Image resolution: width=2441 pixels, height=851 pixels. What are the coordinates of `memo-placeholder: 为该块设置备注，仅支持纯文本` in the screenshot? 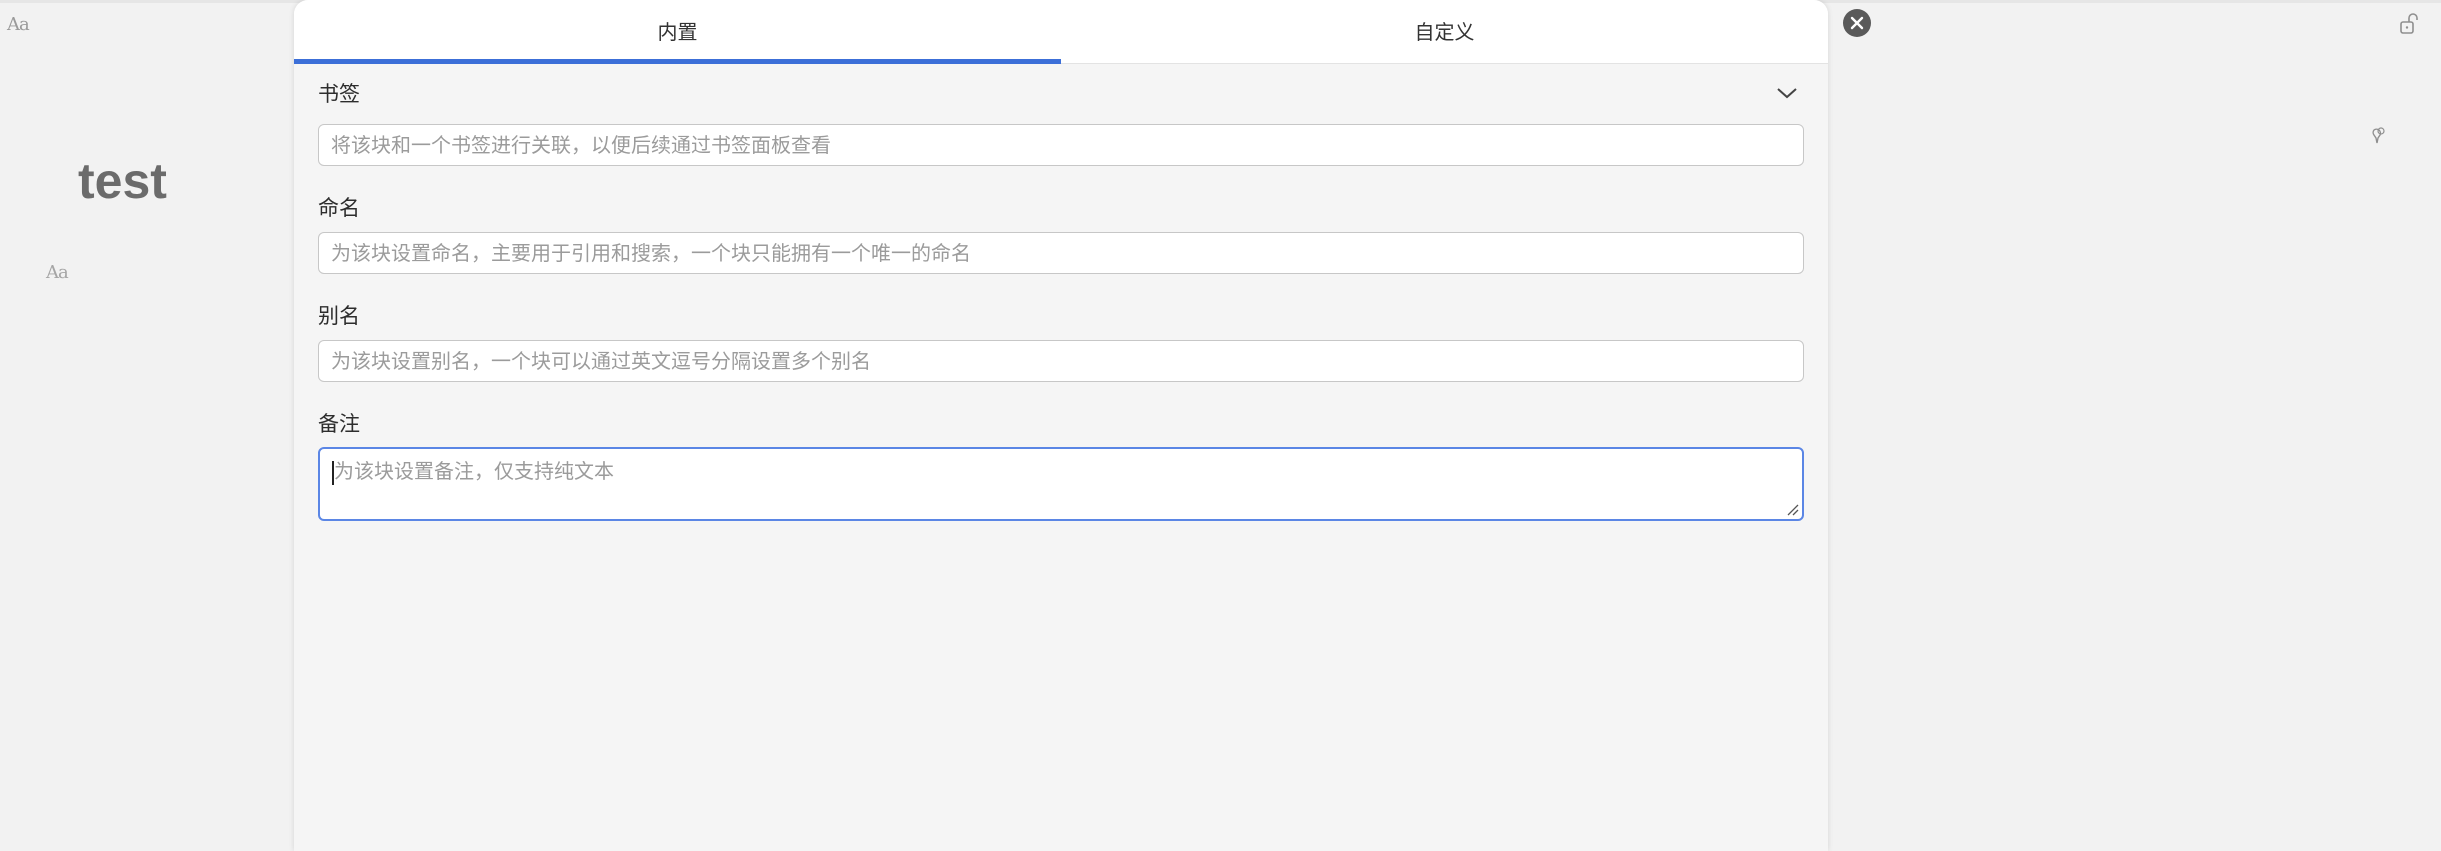 It's located at (474, 471).